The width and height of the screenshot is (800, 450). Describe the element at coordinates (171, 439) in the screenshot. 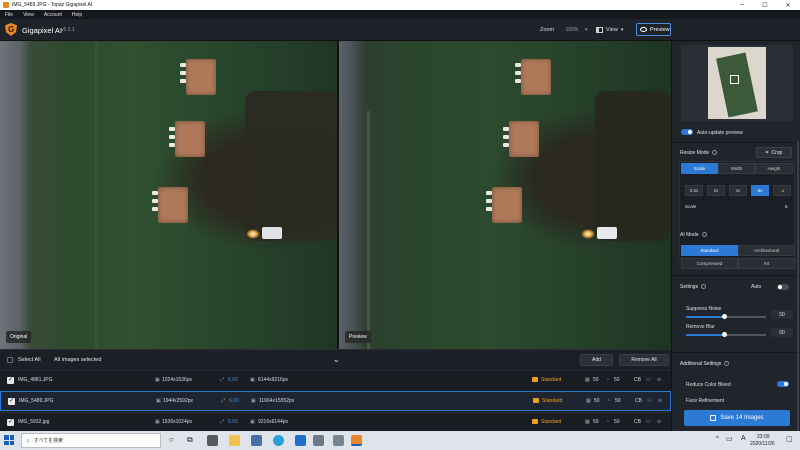

I see `cortana-icon: ○` at that location.